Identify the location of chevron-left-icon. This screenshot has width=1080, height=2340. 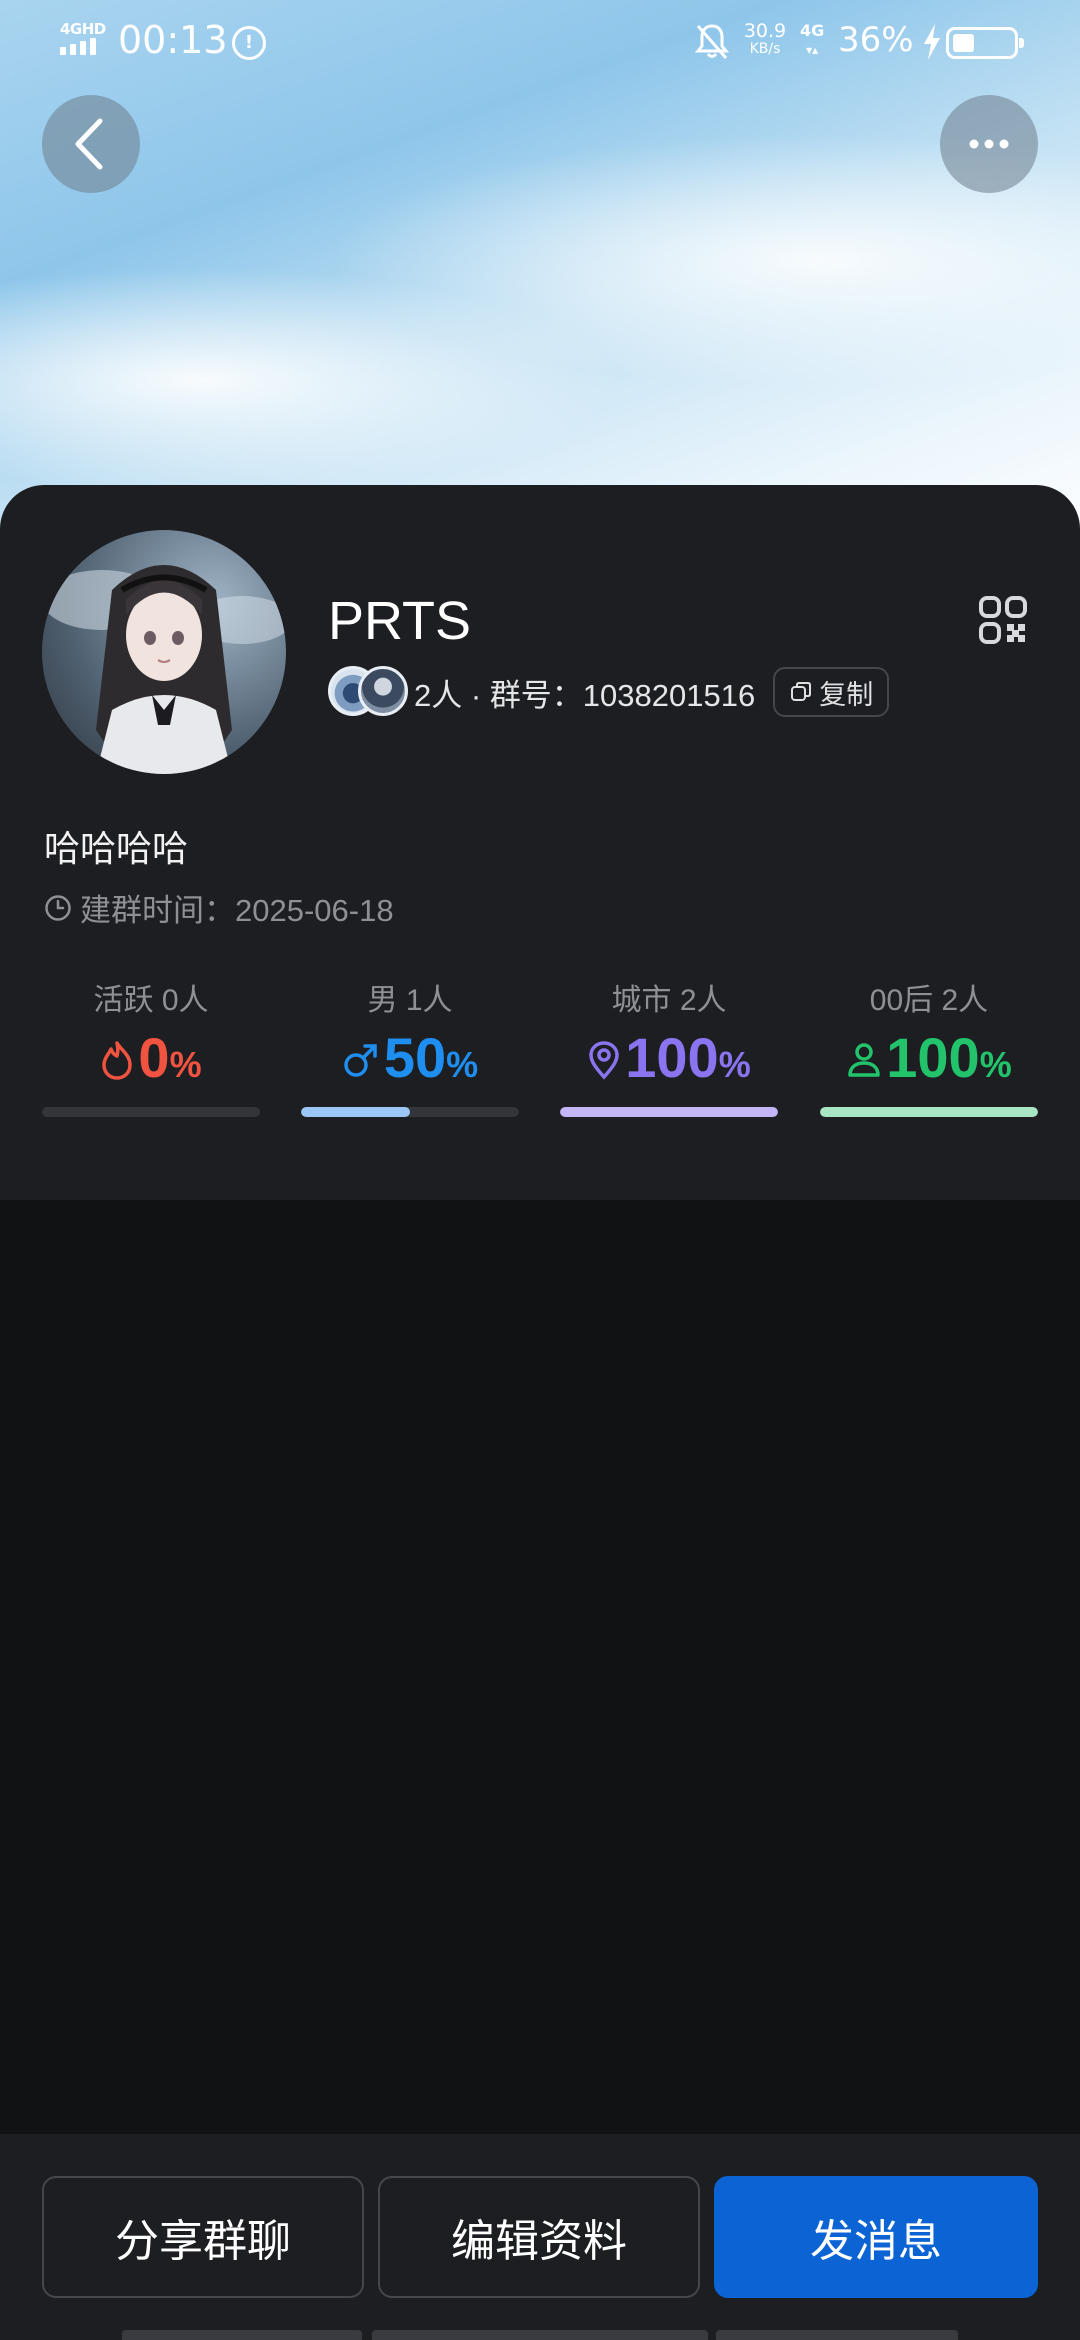
(89, 144).